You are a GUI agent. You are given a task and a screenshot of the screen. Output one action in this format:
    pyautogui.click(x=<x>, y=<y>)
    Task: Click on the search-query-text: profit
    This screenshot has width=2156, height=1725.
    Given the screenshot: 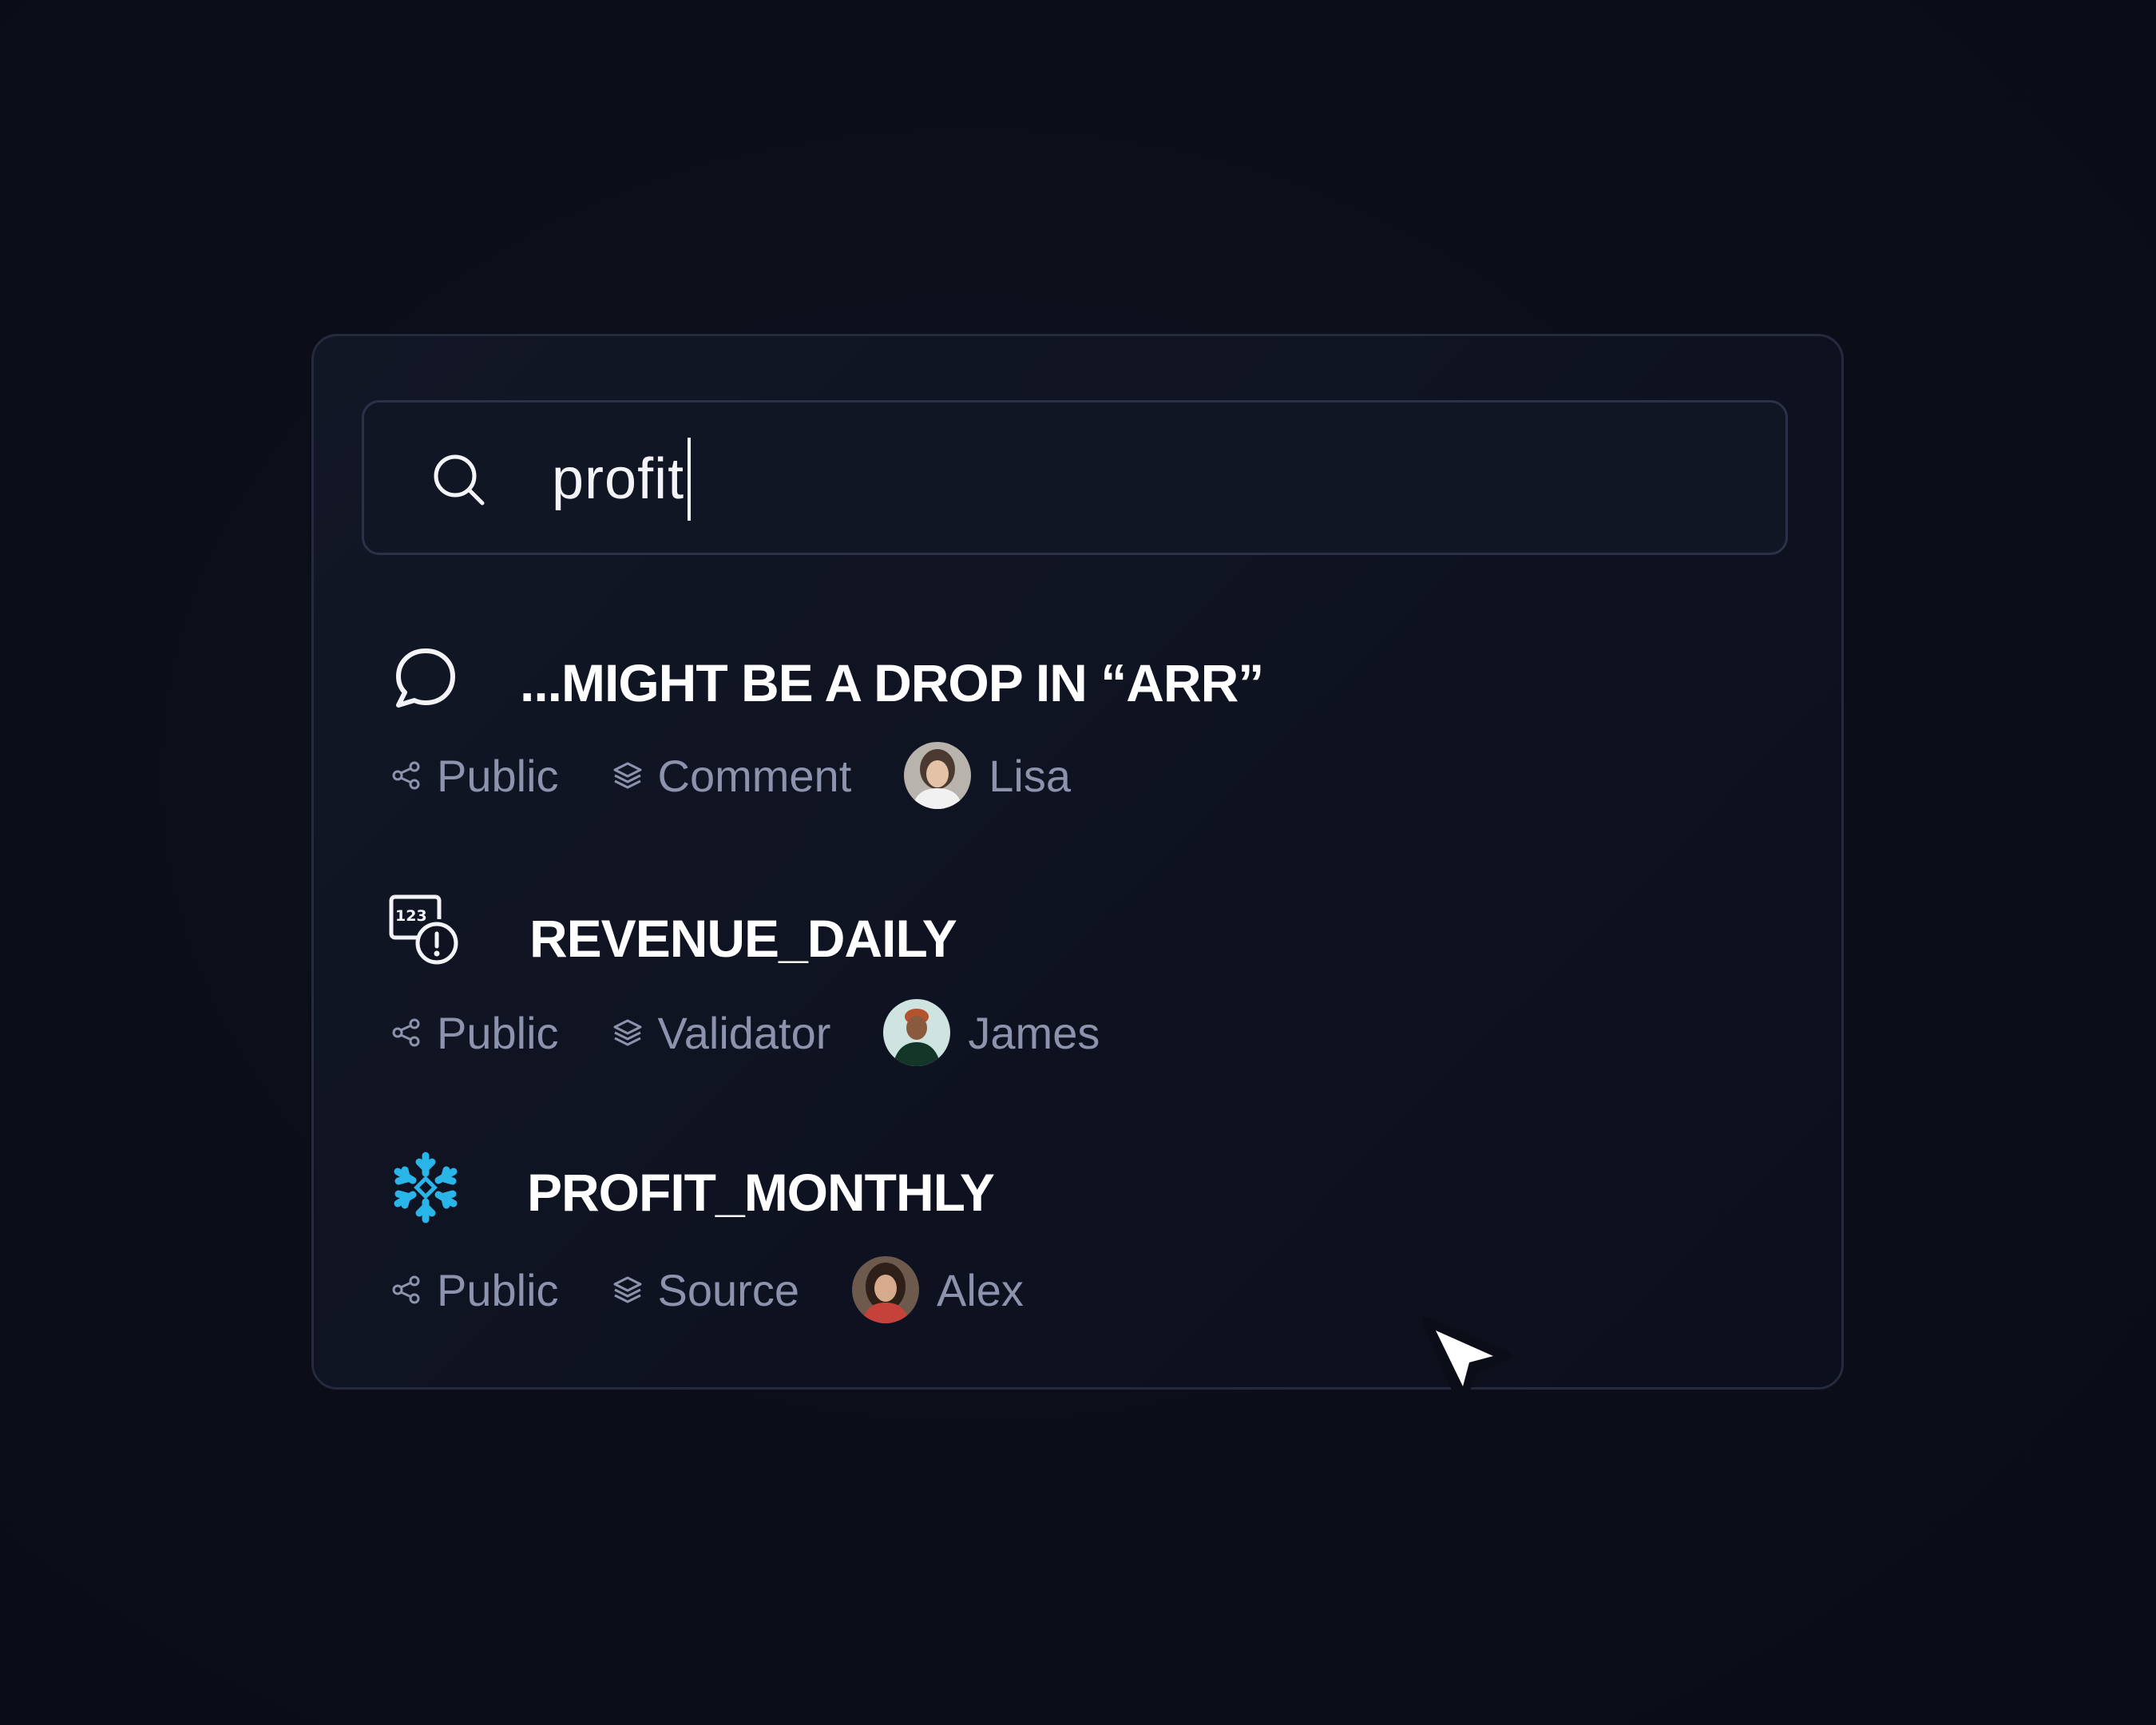 What is the action you would take?
    pyautogui.click(x=622, y=480)
    